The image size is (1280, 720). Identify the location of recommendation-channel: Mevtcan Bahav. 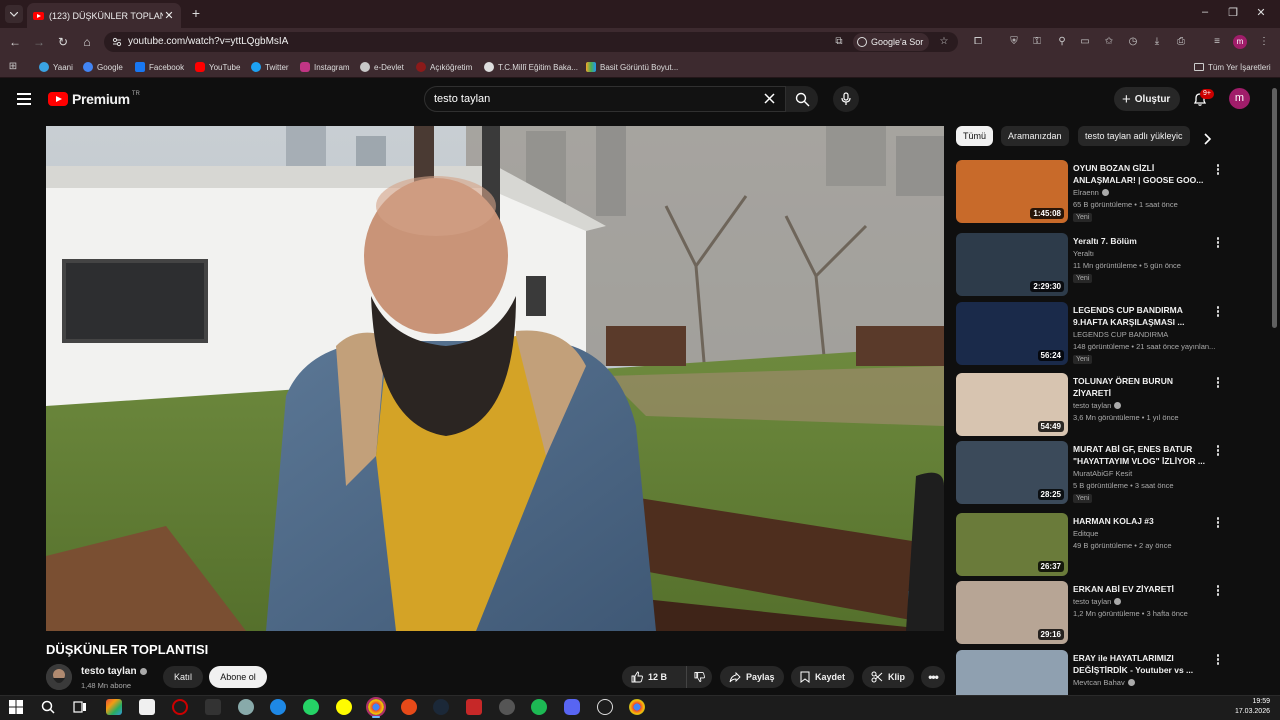
(1104, 682).